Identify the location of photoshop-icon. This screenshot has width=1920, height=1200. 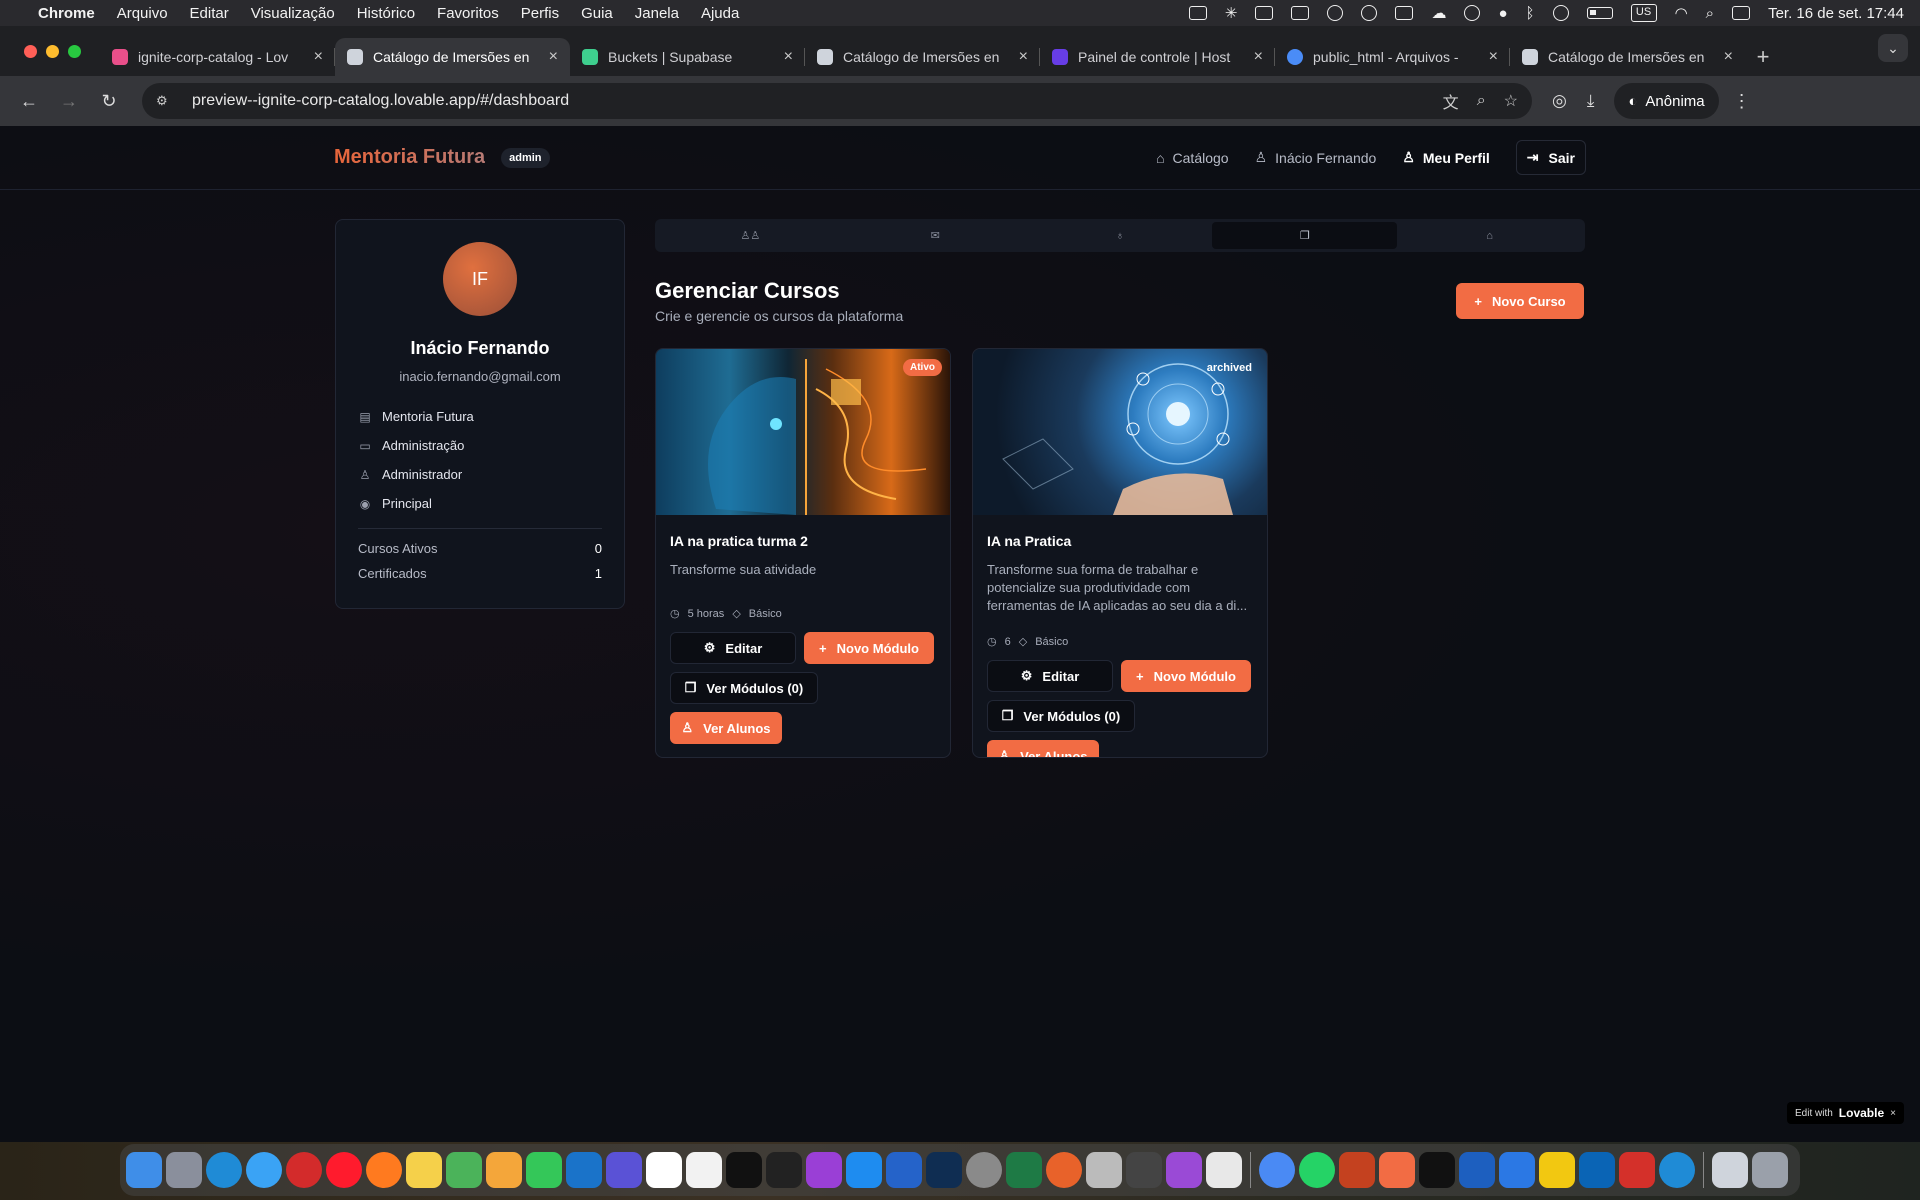
(944, 1170).